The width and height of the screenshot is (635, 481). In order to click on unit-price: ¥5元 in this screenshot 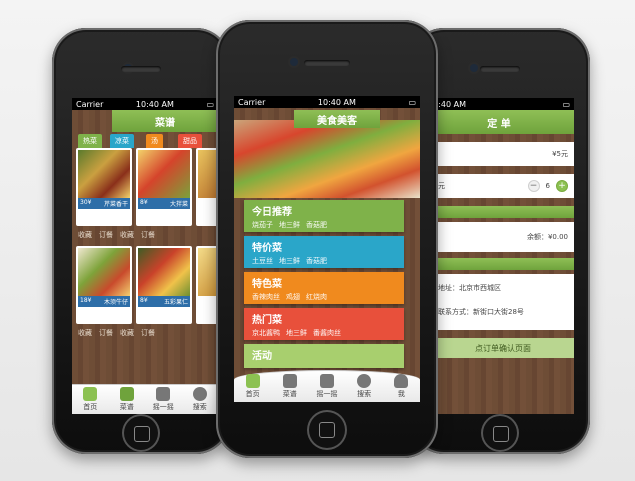, I will do `click(560, 154)`.